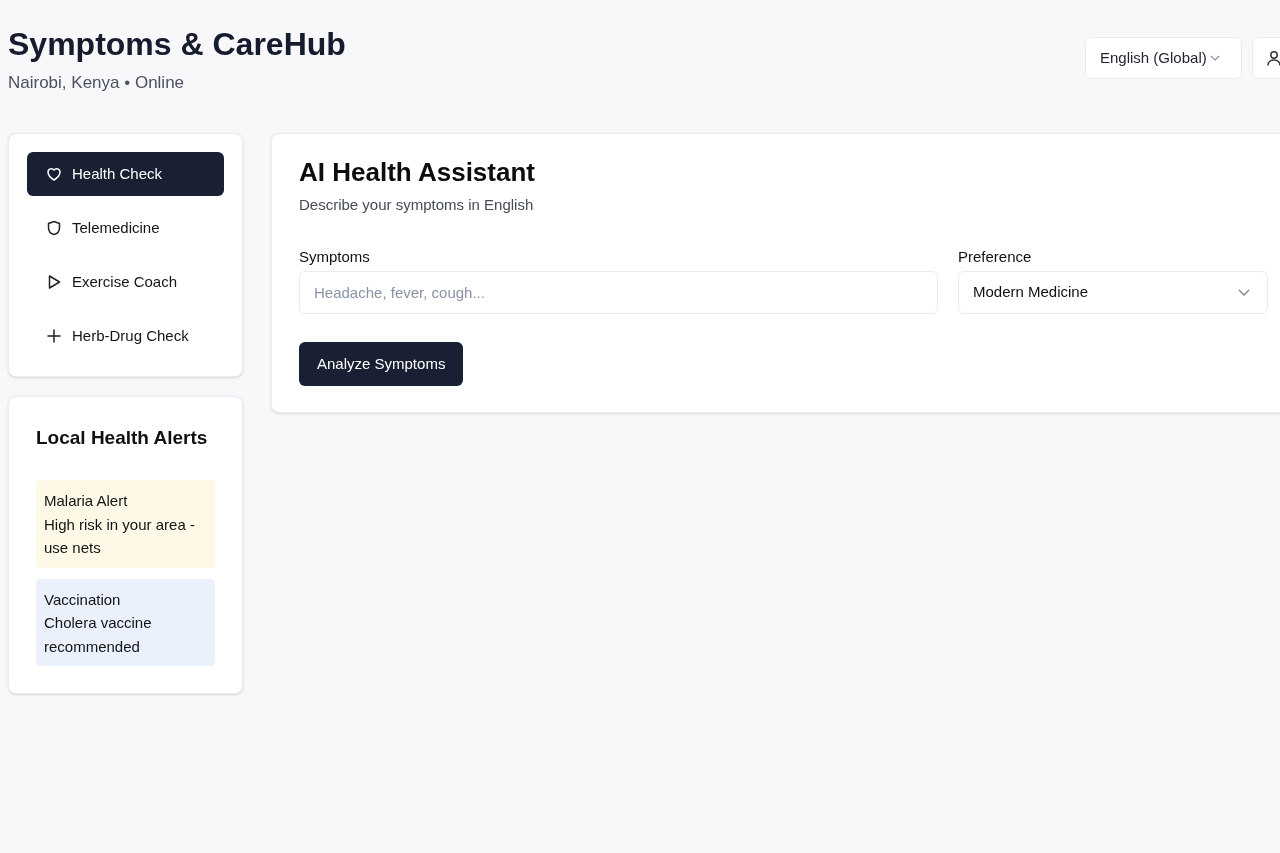  I want to click on play-icon, so click(54, 282).